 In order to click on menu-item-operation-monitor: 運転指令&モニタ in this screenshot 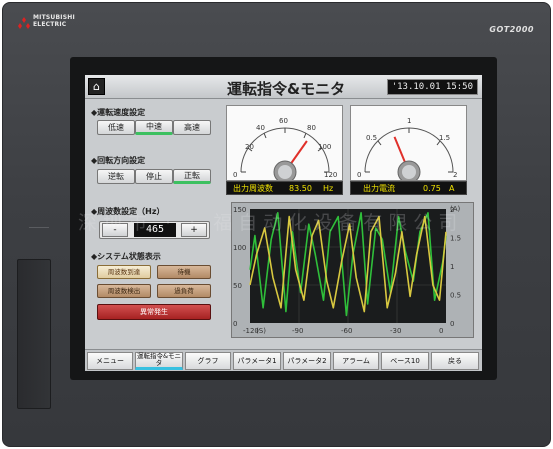, I will do `click(159, 361)`.